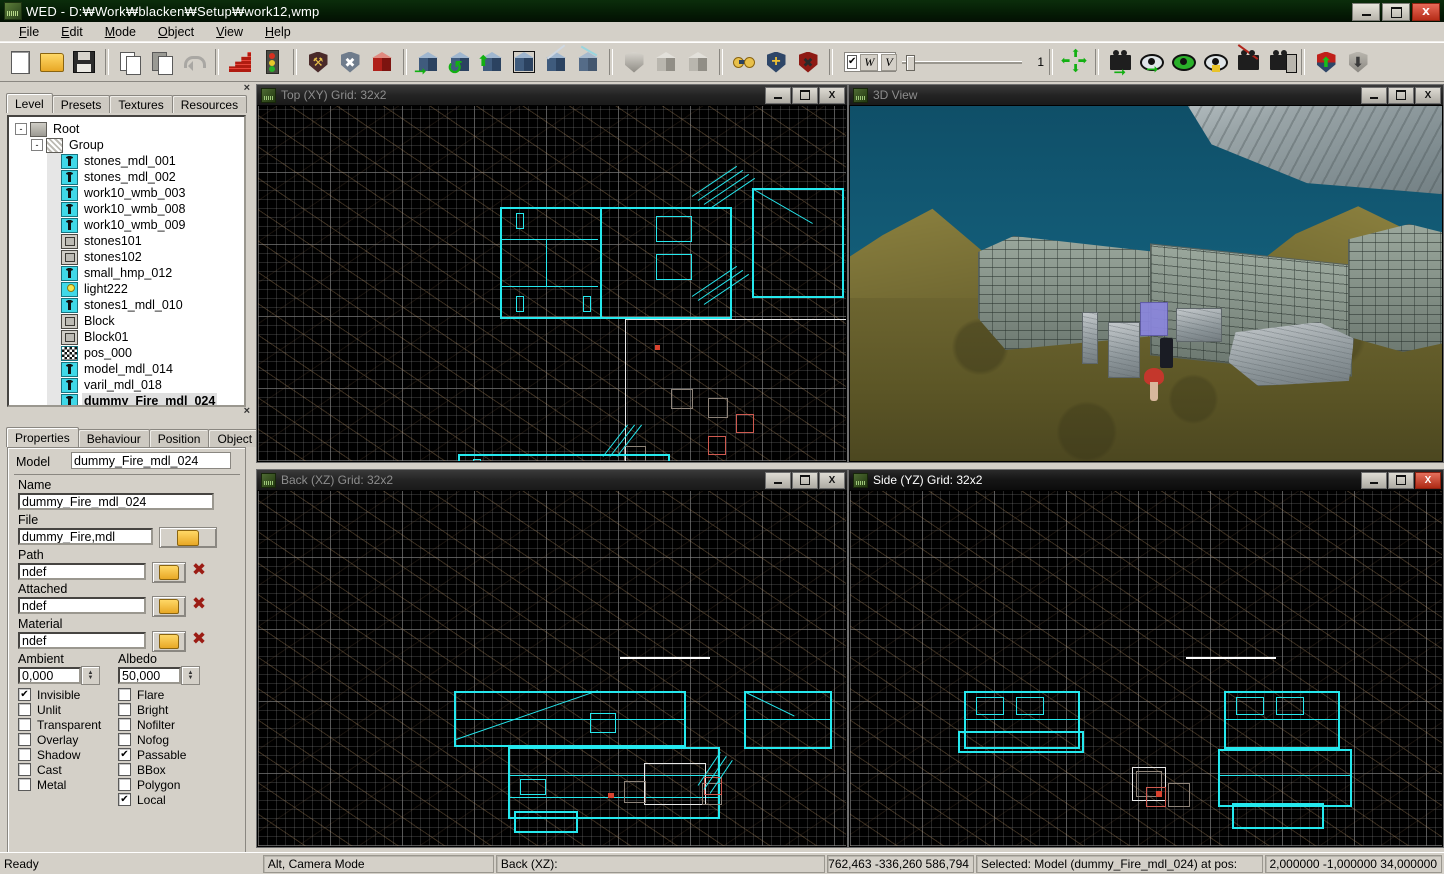 The image size is (1444, 874). I want to click on flag-metal: Metal, so click(59, 784).